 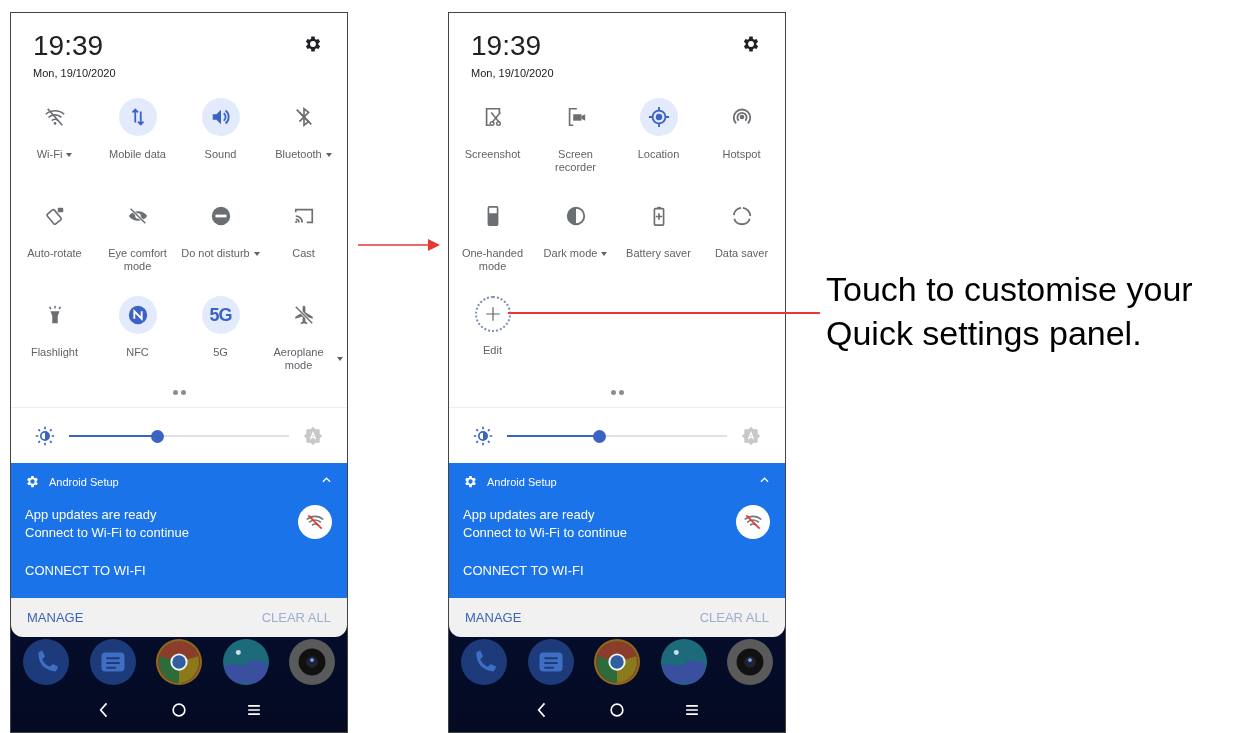 What do you see at coordinates (303, 147) in the screenshot?
I see `quick-setting-tile: Bluetooth` at bounding box center [303, 147].